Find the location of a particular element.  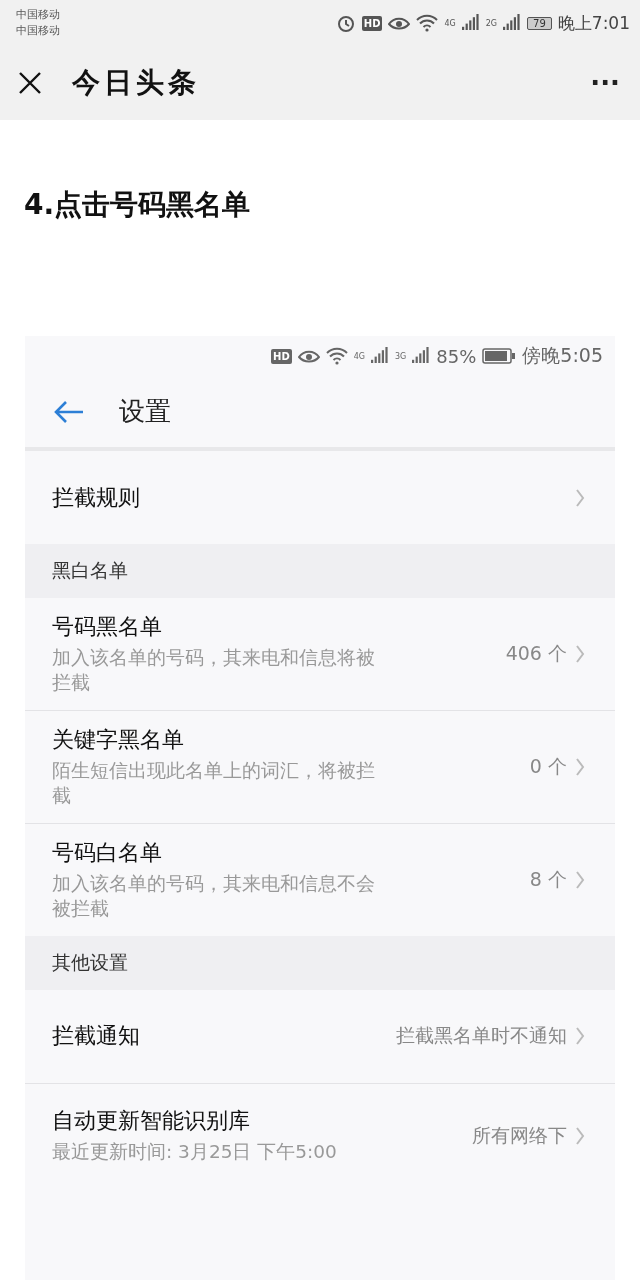

alarm-icon is located at coordinates (345, 23).